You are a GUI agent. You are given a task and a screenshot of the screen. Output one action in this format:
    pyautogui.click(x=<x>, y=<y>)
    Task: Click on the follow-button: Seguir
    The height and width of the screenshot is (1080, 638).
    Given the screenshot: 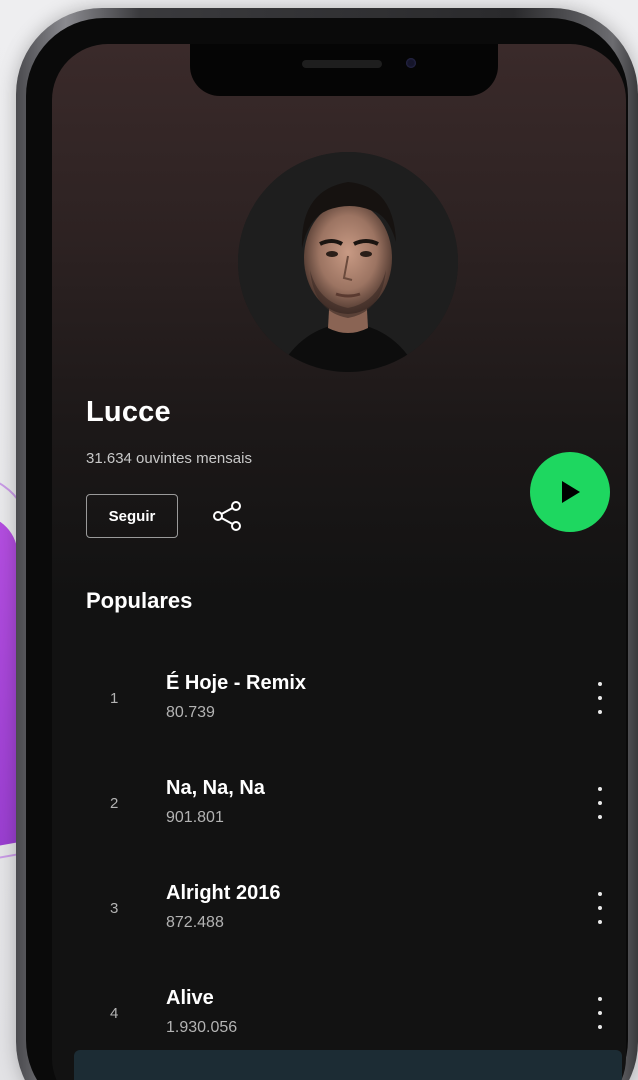 What is the action you would take?
    pyautogui.click(x=132, y=516)
    